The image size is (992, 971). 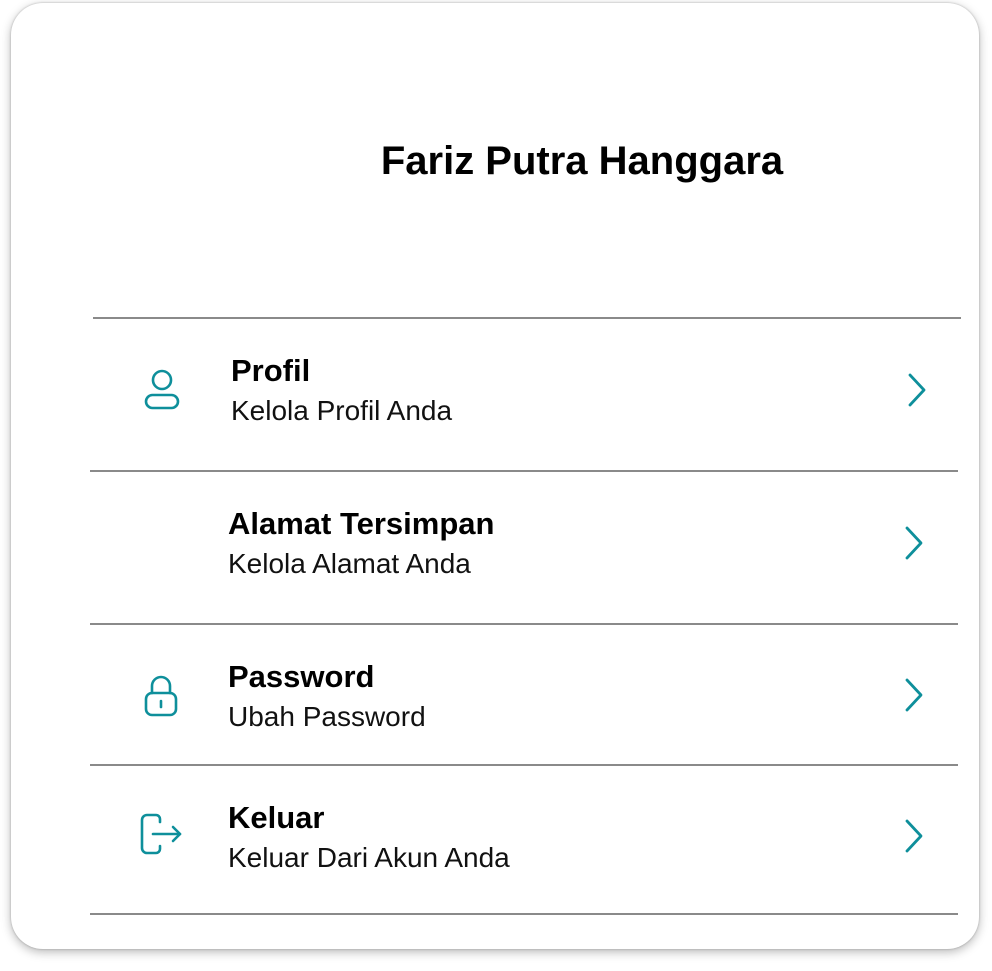 I want to click on logout-icon, so click(x=161, y=836).